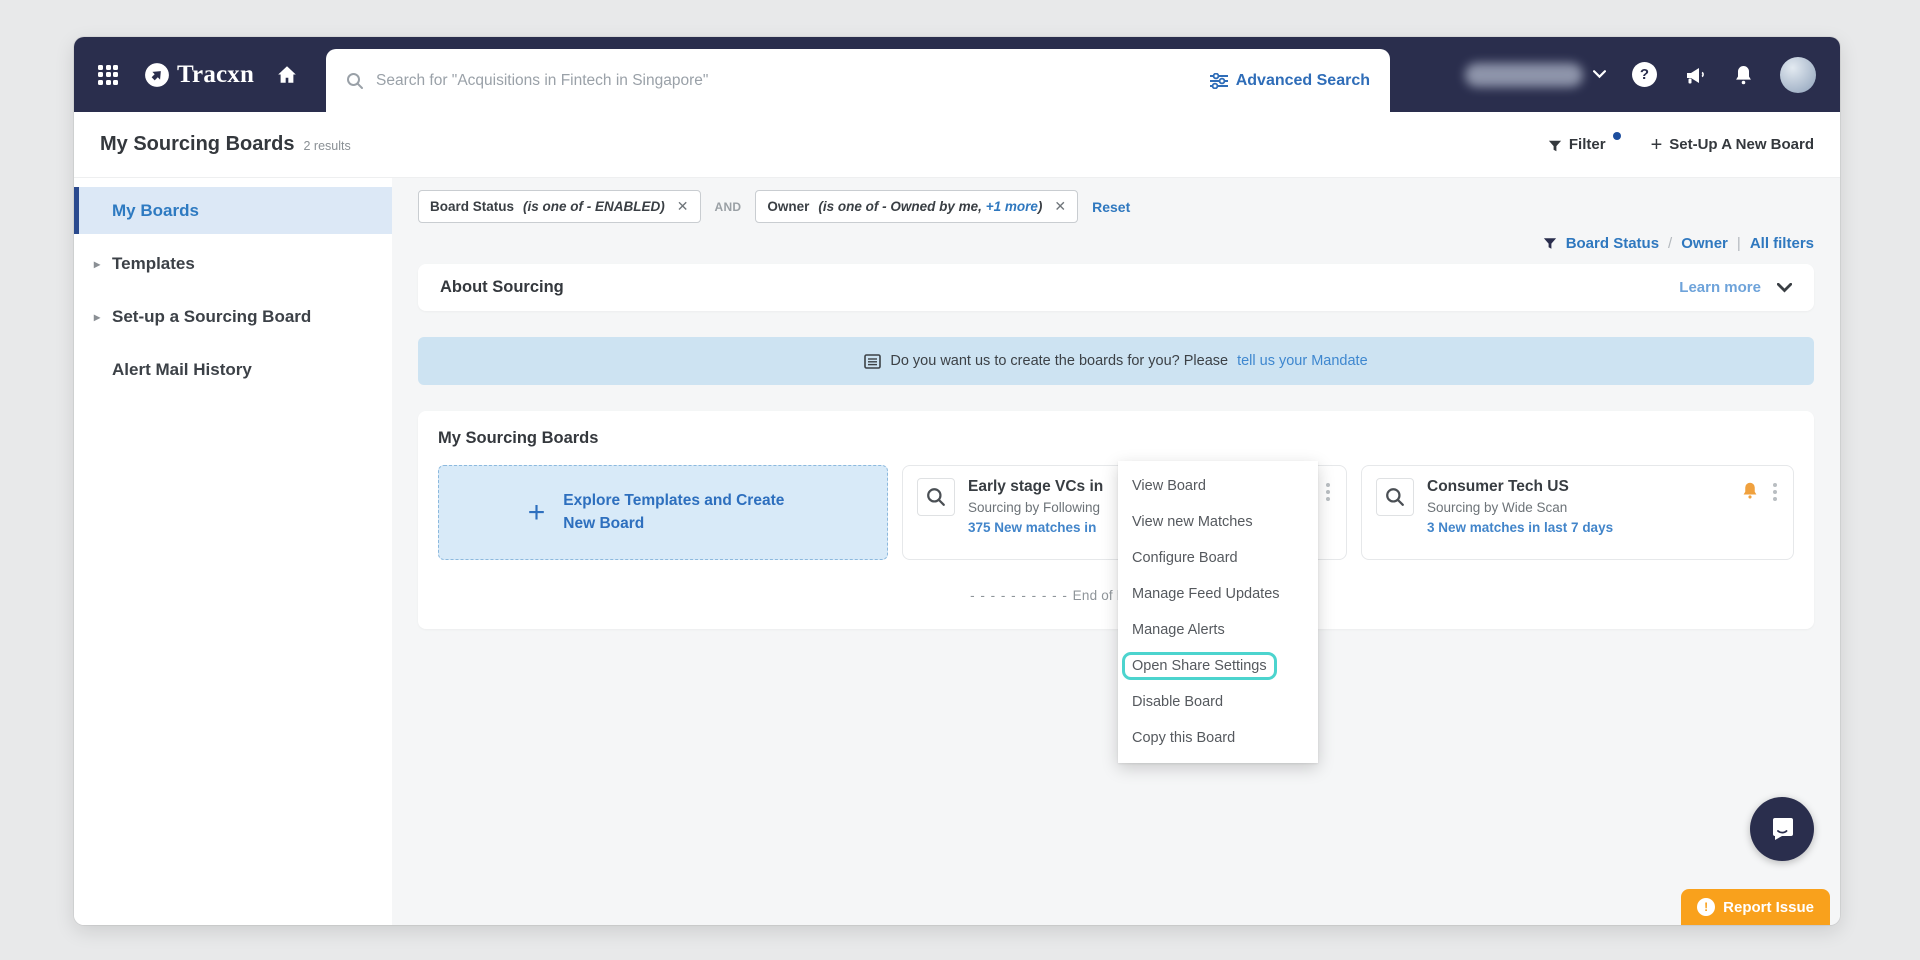  I want to click on and-operator-label: AND, so click(728, 206).